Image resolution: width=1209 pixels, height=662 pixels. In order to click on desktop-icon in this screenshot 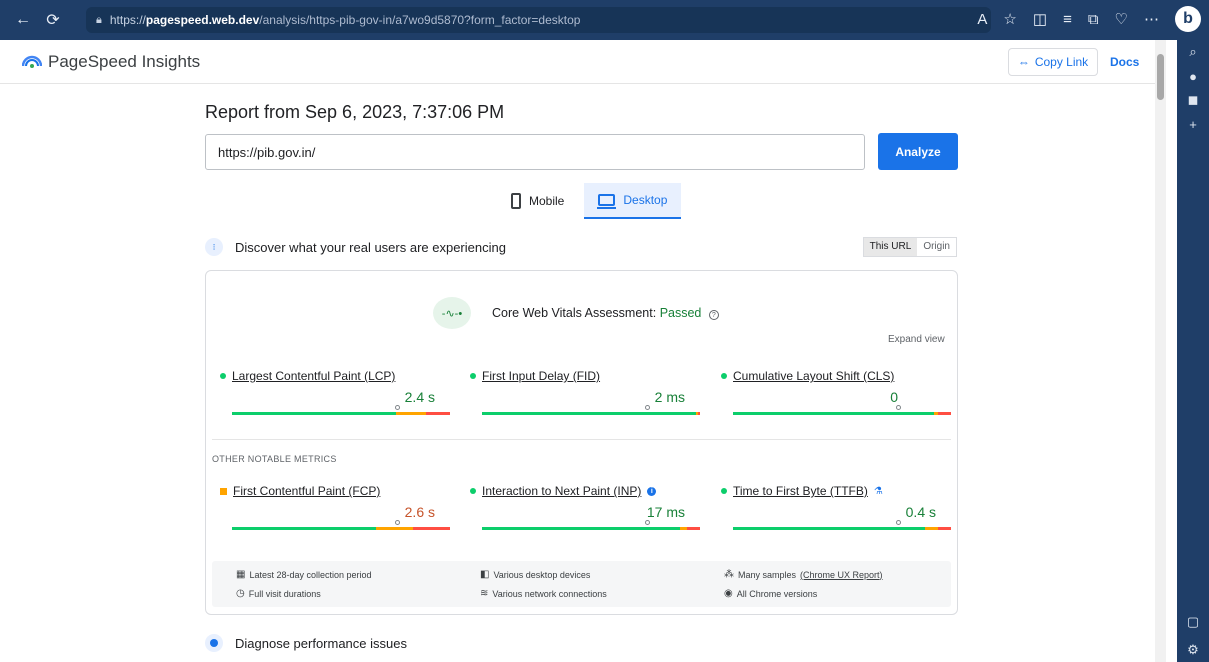, I will do `click(607, 201)`.